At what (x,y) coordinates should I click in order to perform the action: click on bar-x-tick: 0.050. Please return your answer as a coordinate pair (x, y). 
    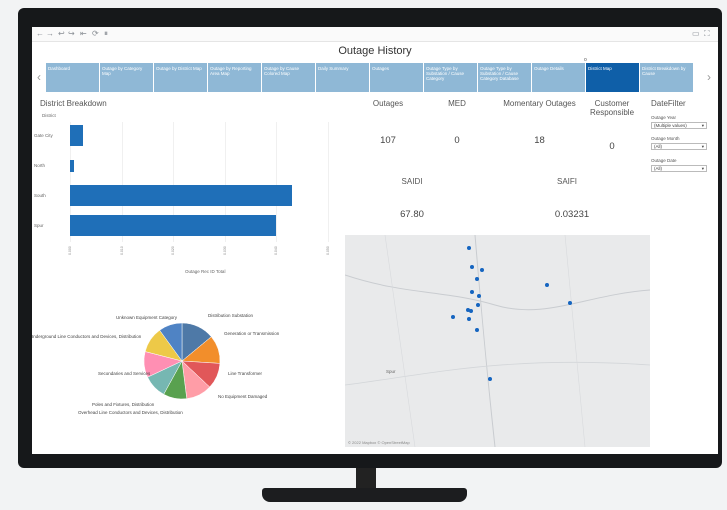
    Looking at the image, I should click on (328, 250).